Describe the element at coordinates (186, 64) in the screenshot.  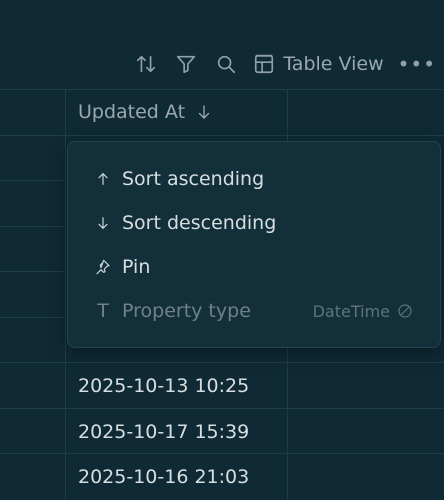
I see `filter-icon` at that location.